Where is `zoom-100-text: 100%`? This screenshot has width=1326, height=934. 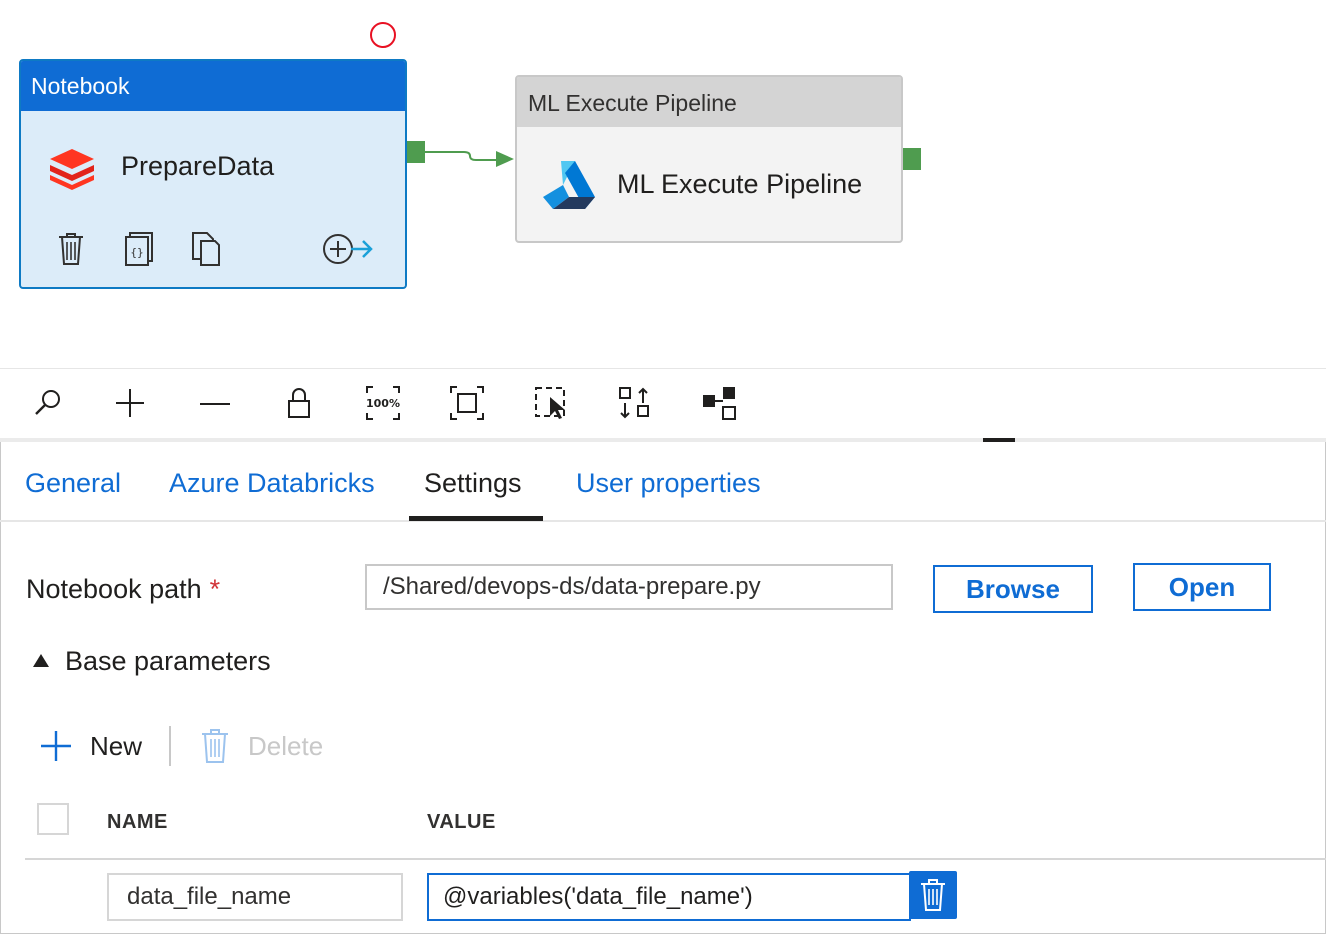 zoom-100-text: 100% is located at coordinates (383, 403).